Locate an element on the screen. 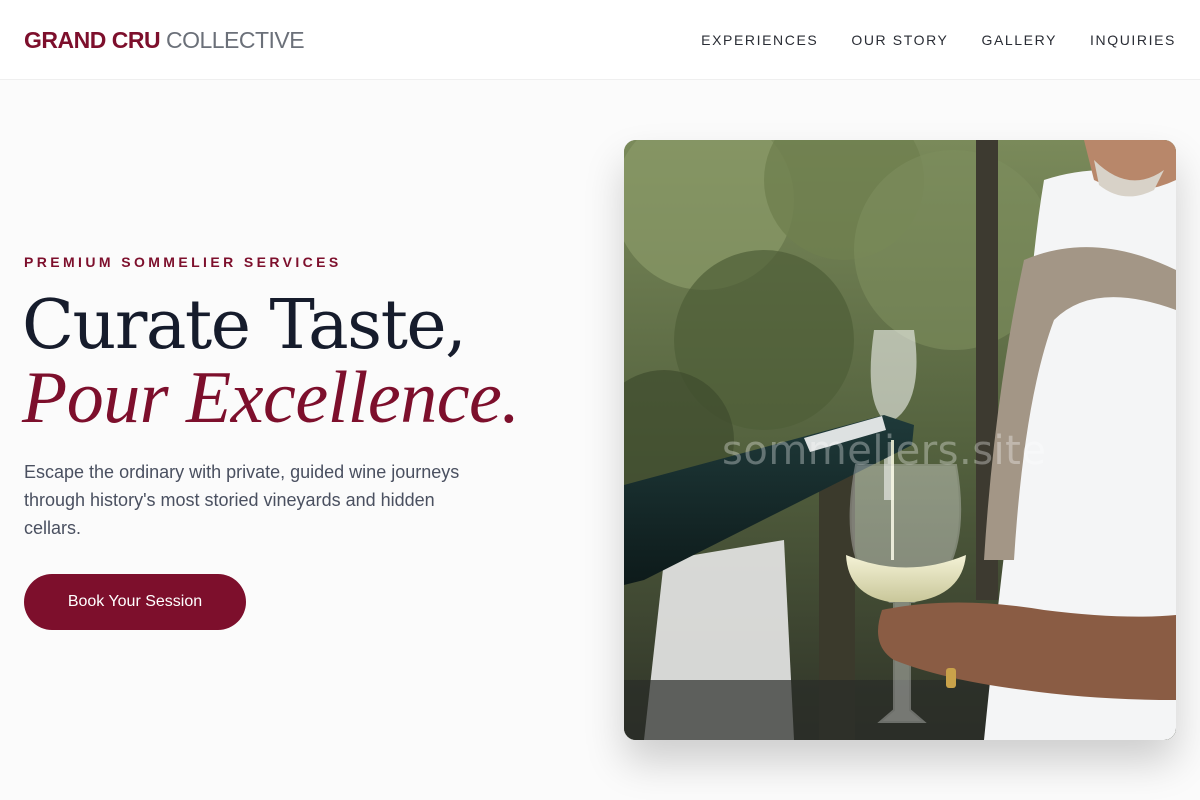 The width and height of the screenshot is (1200, 800). hero-headline: Curate Taste, Pour Excellence. is located at coordinates (312, 362).